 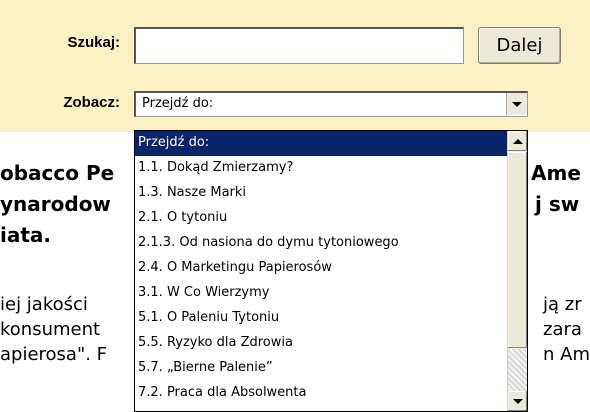 I want to click on article-heading-line-1-left: obacco Pe, so click(x=57, y=173).